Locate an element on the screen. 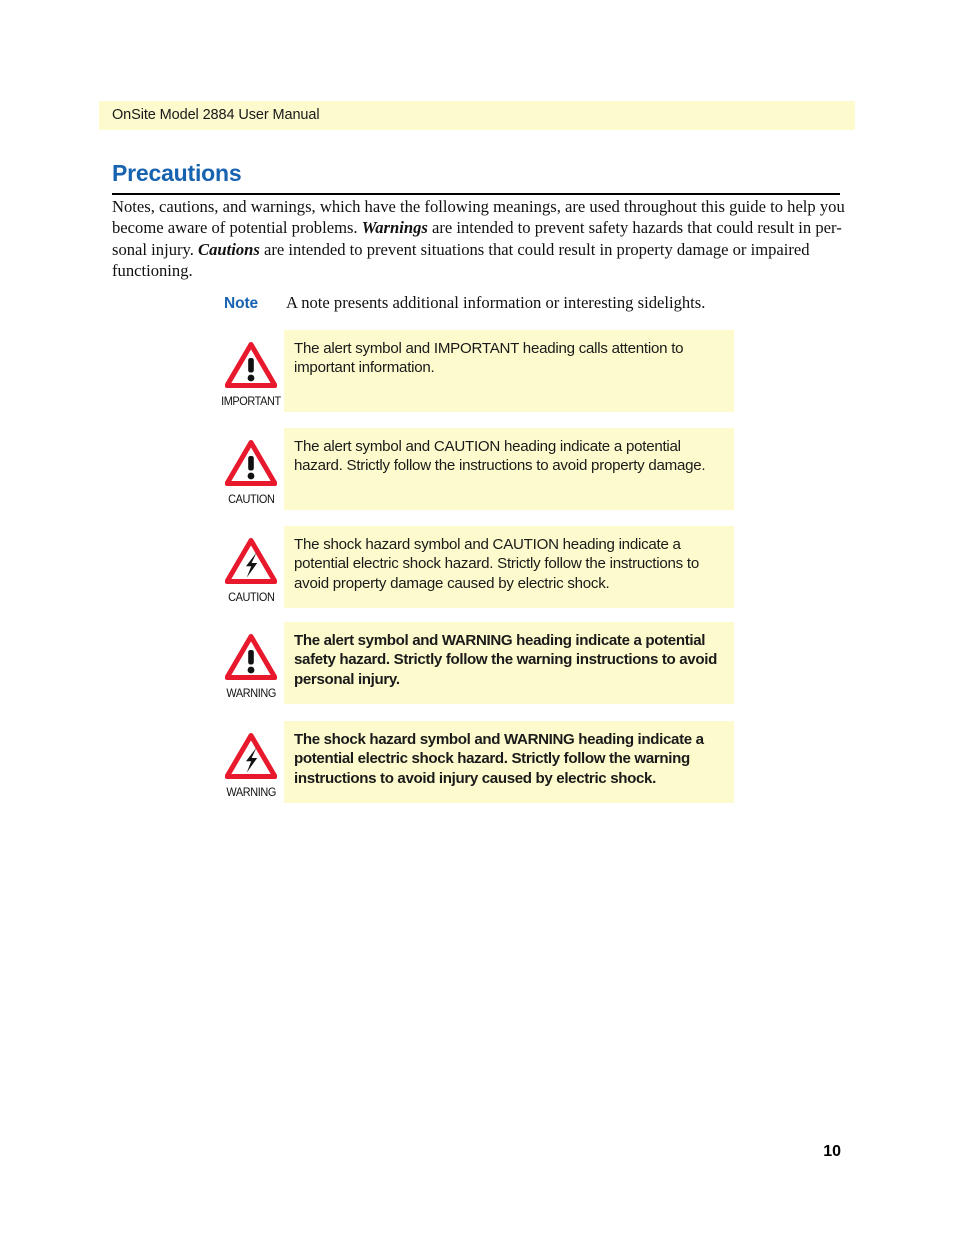  running-header-title: OnSite Model 2884 User Manual is located at coordinates (216, 115).